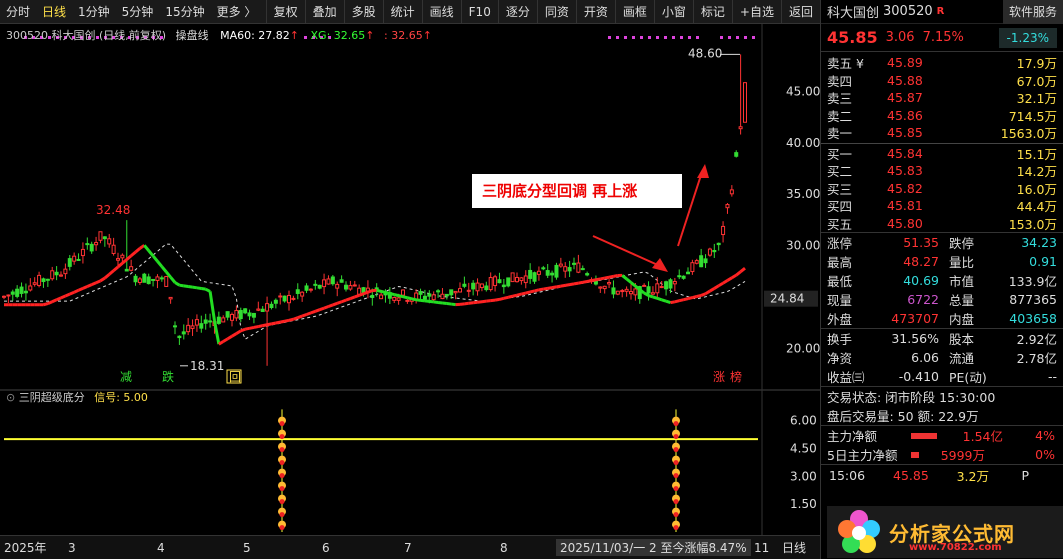 Image resolution: width=1063 pixels, height=559 pixels. I want to click on tool-button-3: 统计, so click(402, 12).